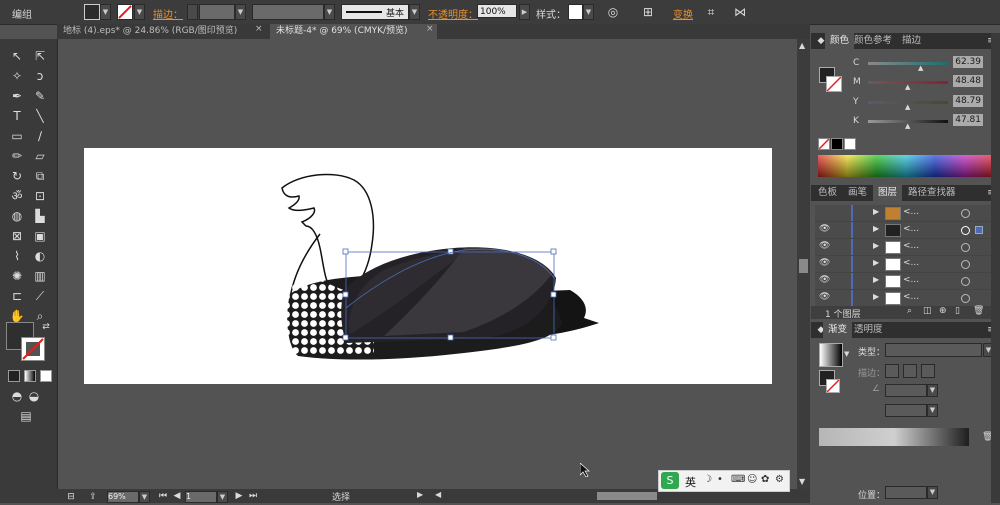 This screenshot has height=505, width=1000. Describe the element at coordinates (906, 166) in the screenshot. I see `color-spectrum` at that location.